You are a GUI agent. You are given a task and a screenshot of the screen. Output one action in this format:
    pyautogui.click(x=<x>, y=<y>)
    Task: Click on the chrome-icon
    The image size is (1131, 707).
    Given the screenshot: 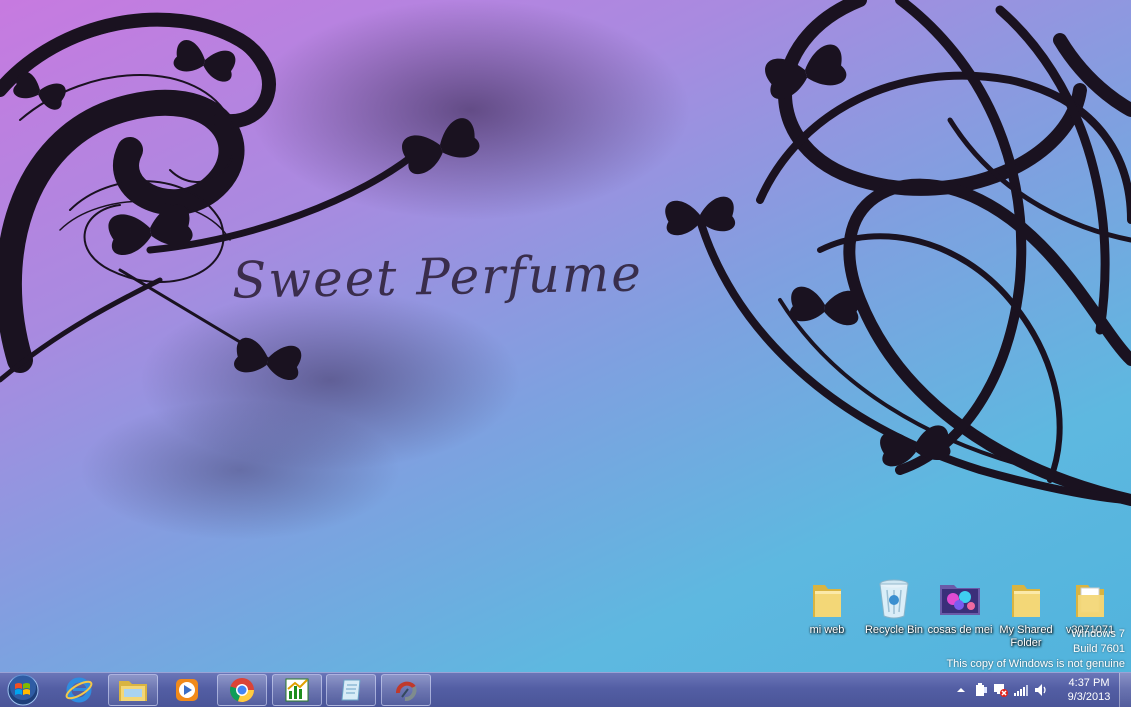 What is the action you would take?
    pyautogui.click(x=241, y=690)
    